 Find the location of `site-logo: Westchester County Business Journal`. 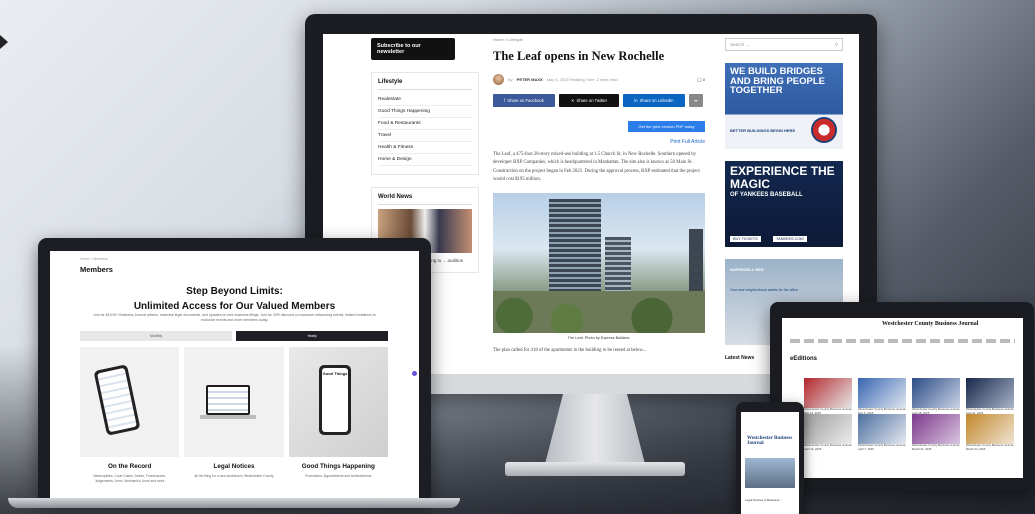

site-logo: Westchester County Business Journal is located at coordinates (930, 324).